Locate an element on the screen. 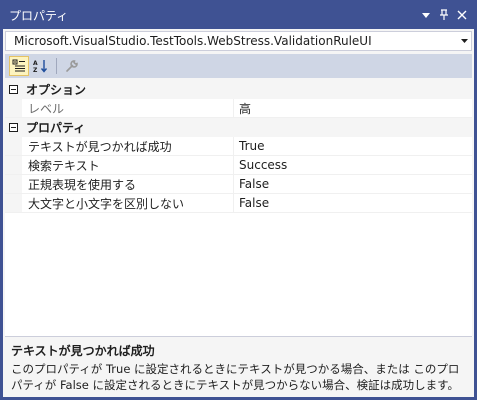 The height and width of the screenshot is (400, 477). window-title: プロパティ is located at coordinates (39, 15).